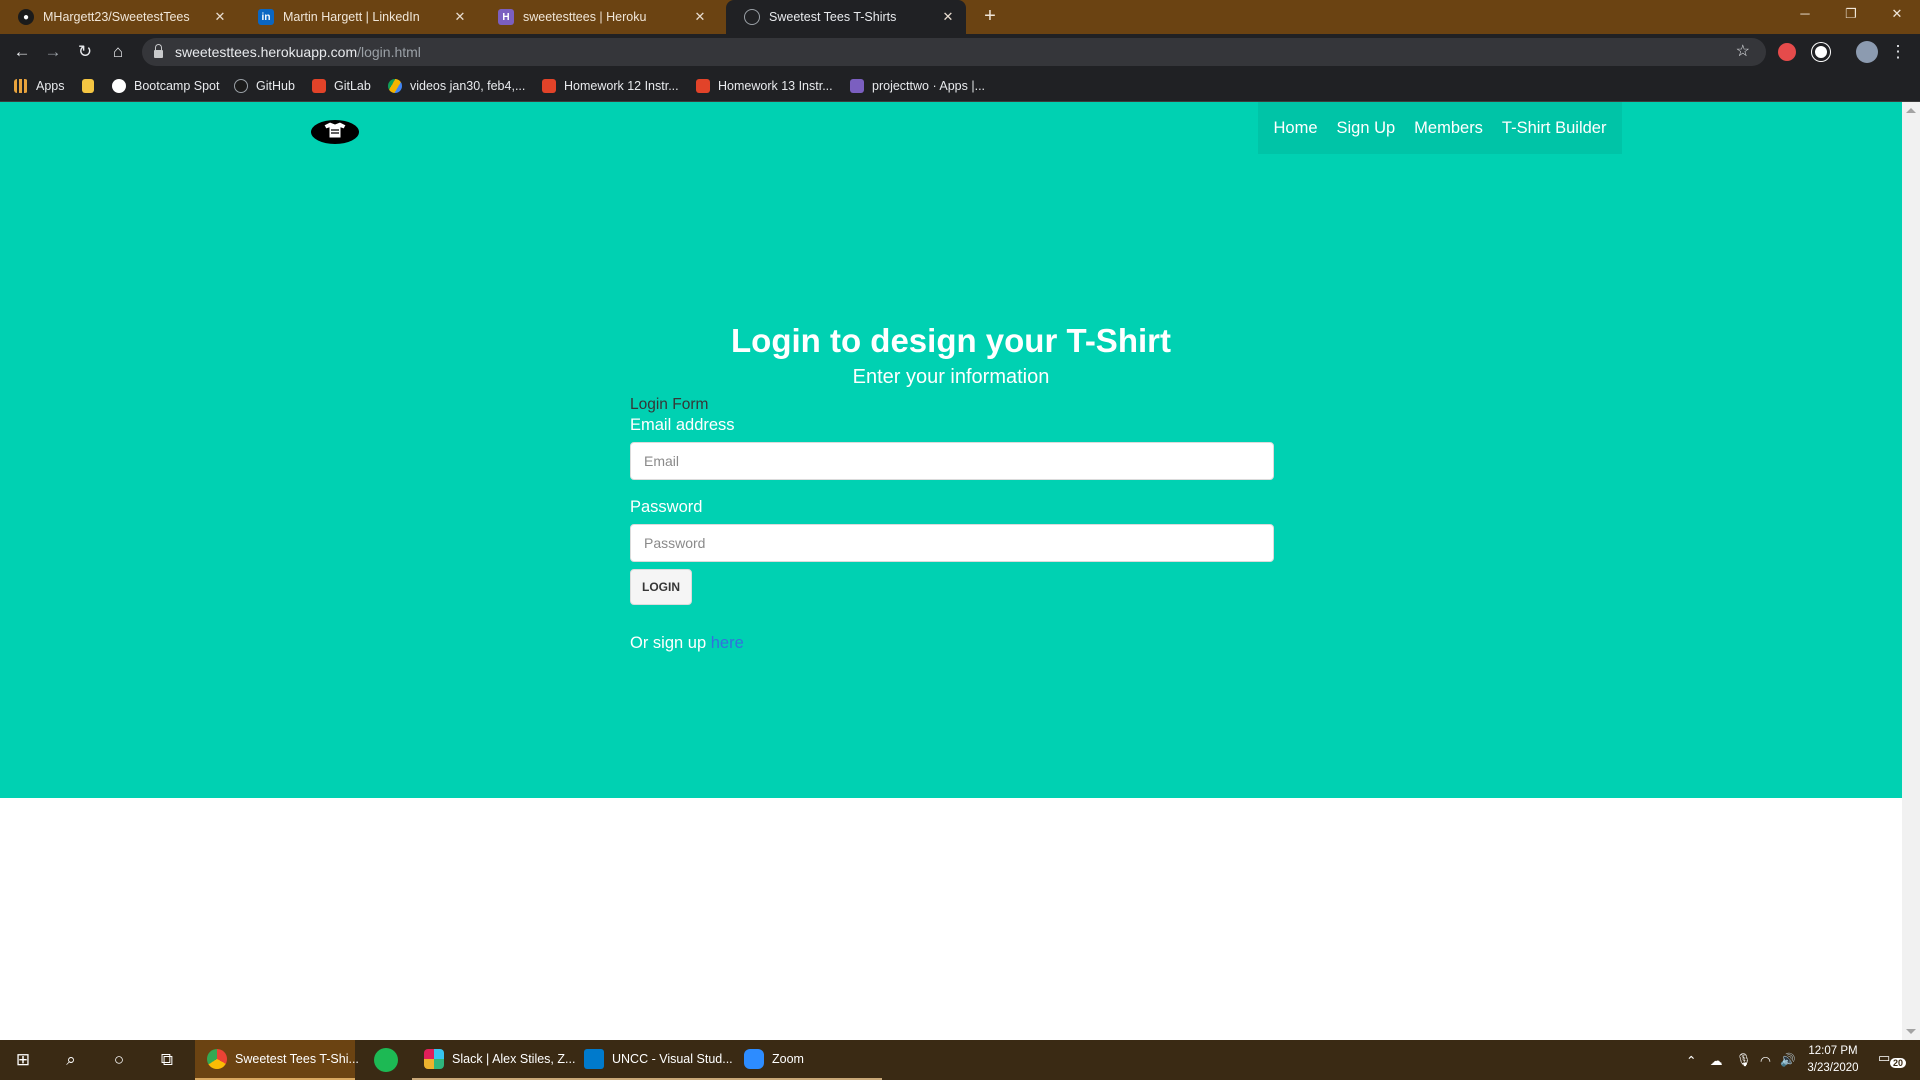 The height and width of the screenshot is (1080, 1920). Describe the element at coordinates (954, 52) in the screenshot. I see `address-bar: sweetesttees.herokuapp.com/login.html ☆` at that location.